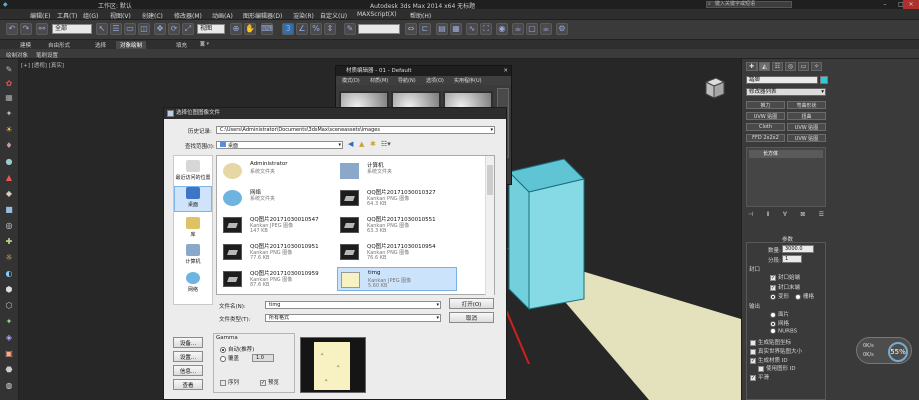  What do you see at coordinates (824, 80) in the screenshot?
I see `object-color-swatch` at bounding box center [824, 80].